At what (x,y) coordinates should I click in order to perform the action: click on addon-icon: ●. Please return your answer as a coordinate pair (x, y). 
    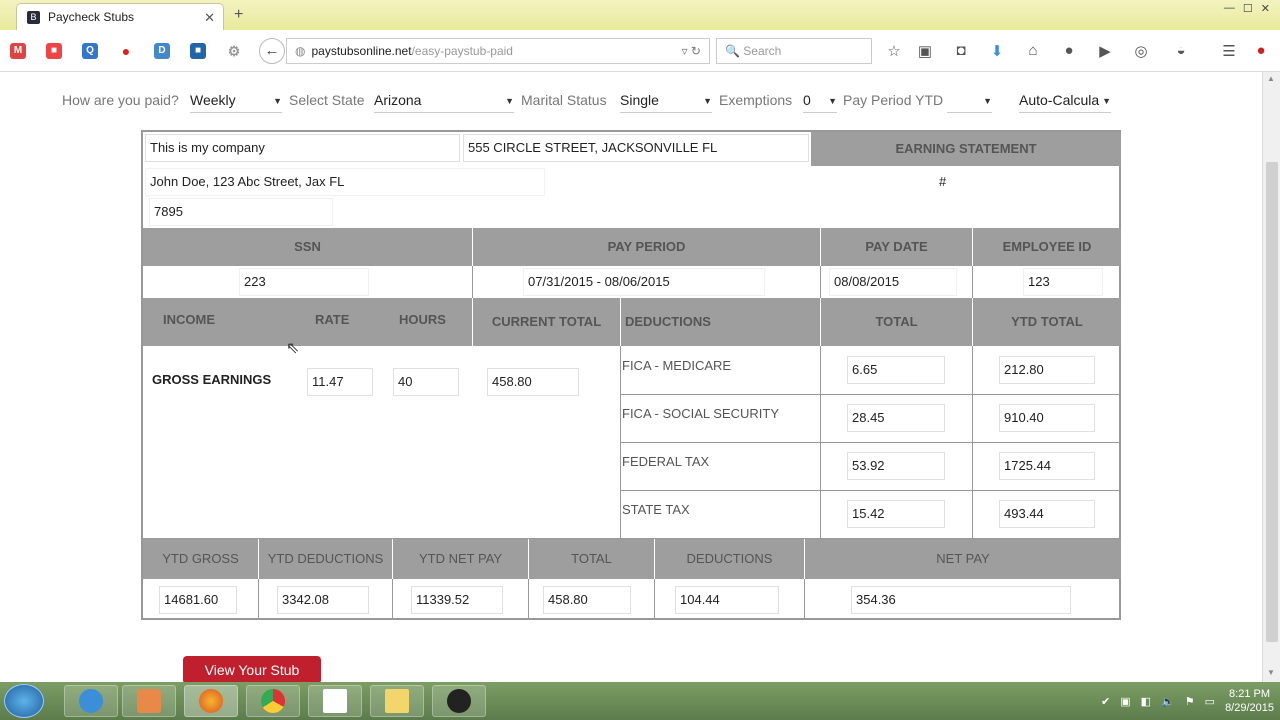
    Looking at the image, I should click on (1261, 50).